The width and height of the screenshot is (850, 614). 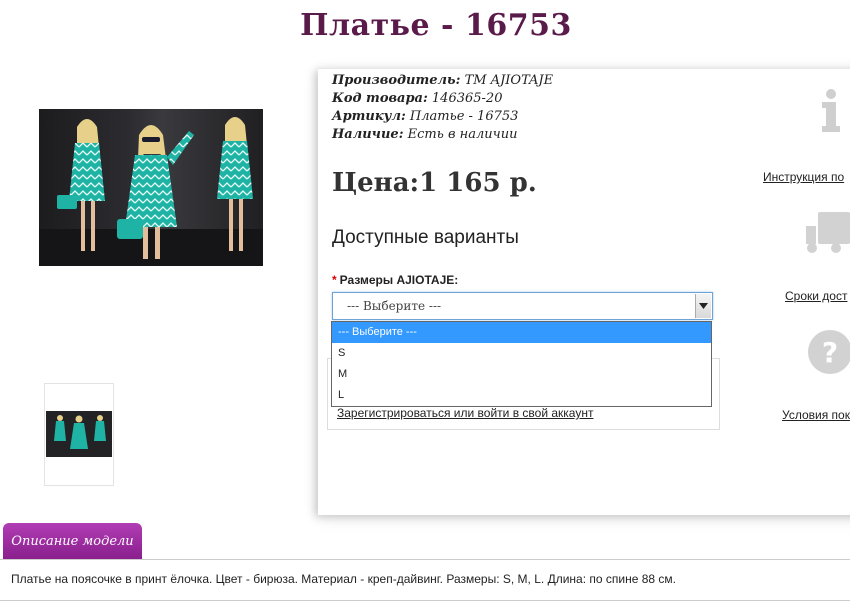 What do you see at coordinates (816, 296) in the screenshot?
I see `delivery-terms-link: Сроки дост` at bounding box center [816, 296].